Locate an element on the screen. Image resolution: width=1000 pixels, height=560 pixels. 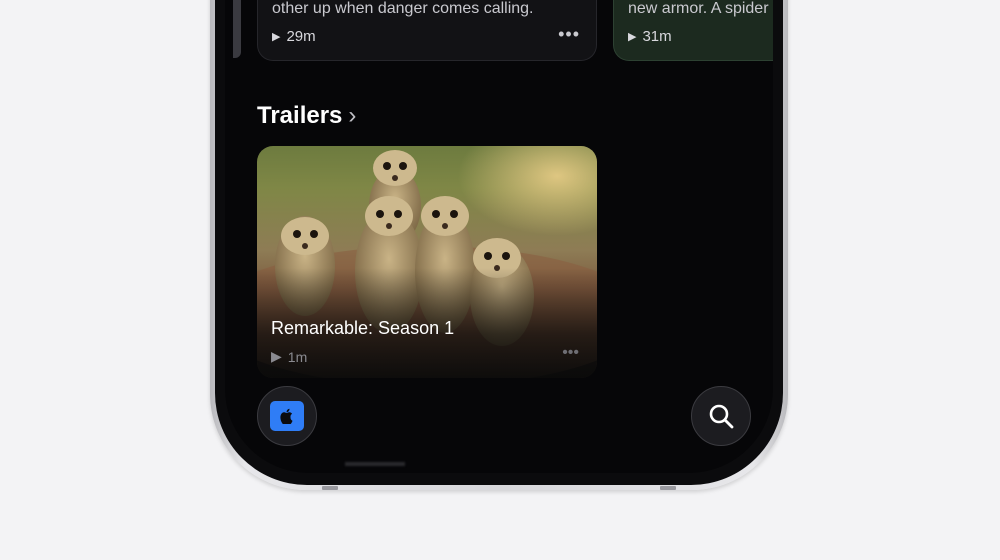
sun-glow is located at coordinates (527, 191).